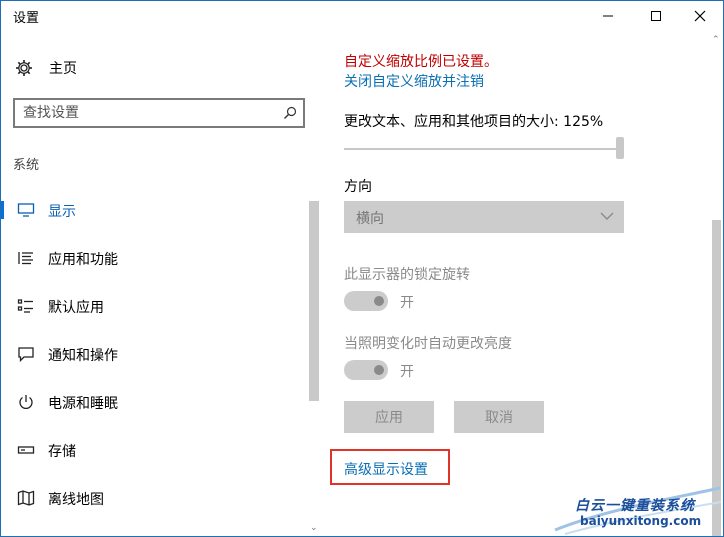 This screenshot has height=537, width=724. What do you see at coordinates (407, 275) in the screenshot?
I see `lock-rotation-label: 此显示器的锁定旋转` at bounding box center [407, 275].